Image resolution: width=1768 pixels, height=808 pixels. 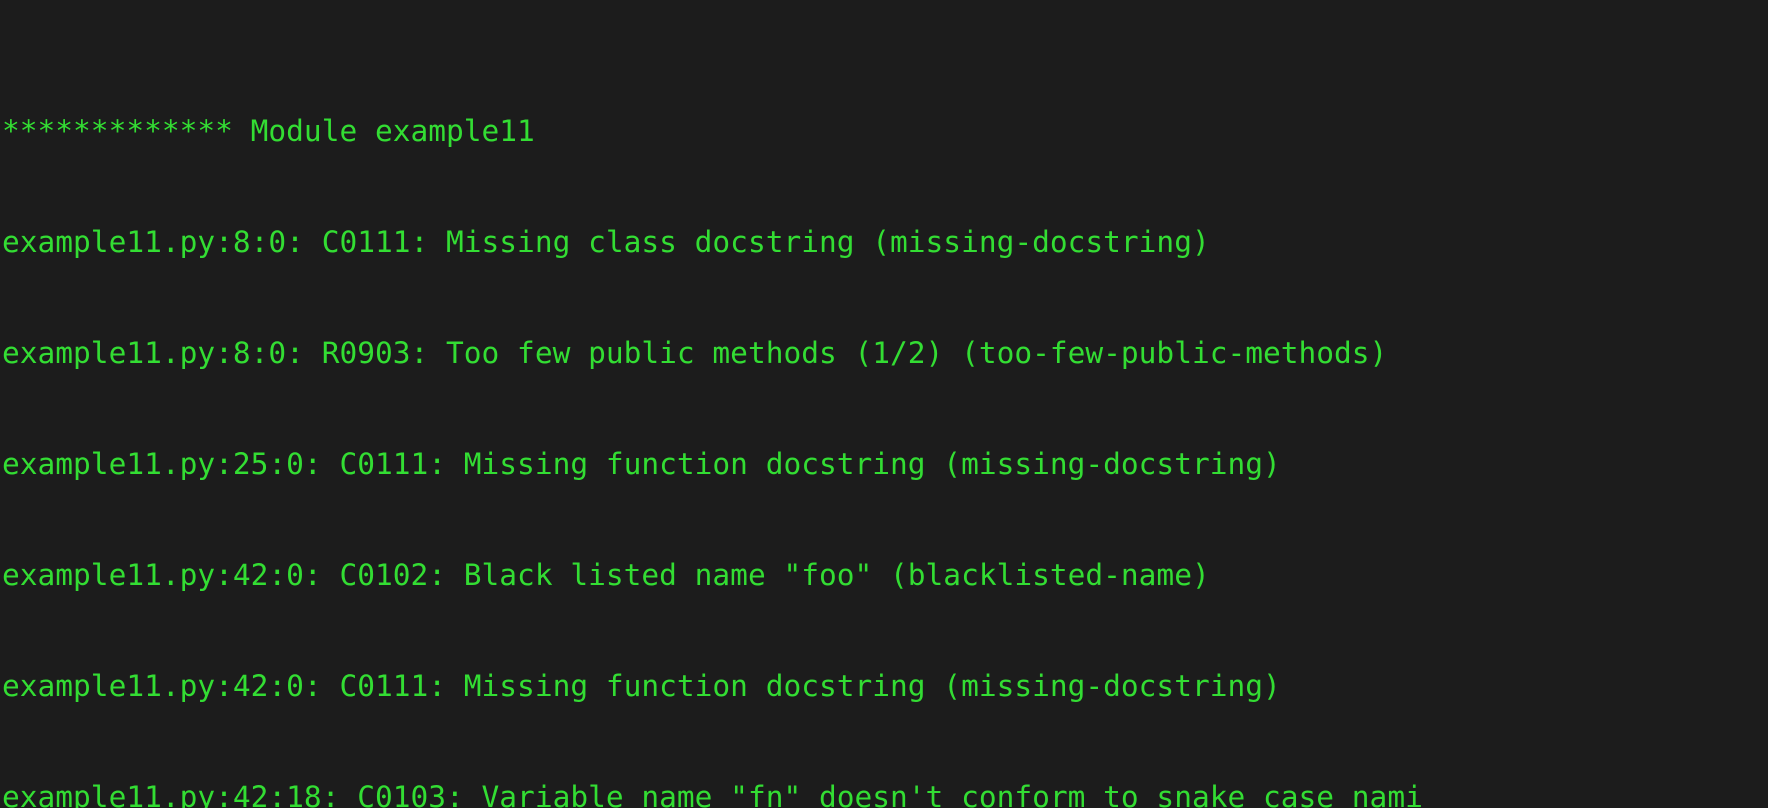 What do you see at coordinates (268, 131) in the screenshot?
I see `terminal-line-module-header: ************* Module example11` at bounding box center [268, 131].